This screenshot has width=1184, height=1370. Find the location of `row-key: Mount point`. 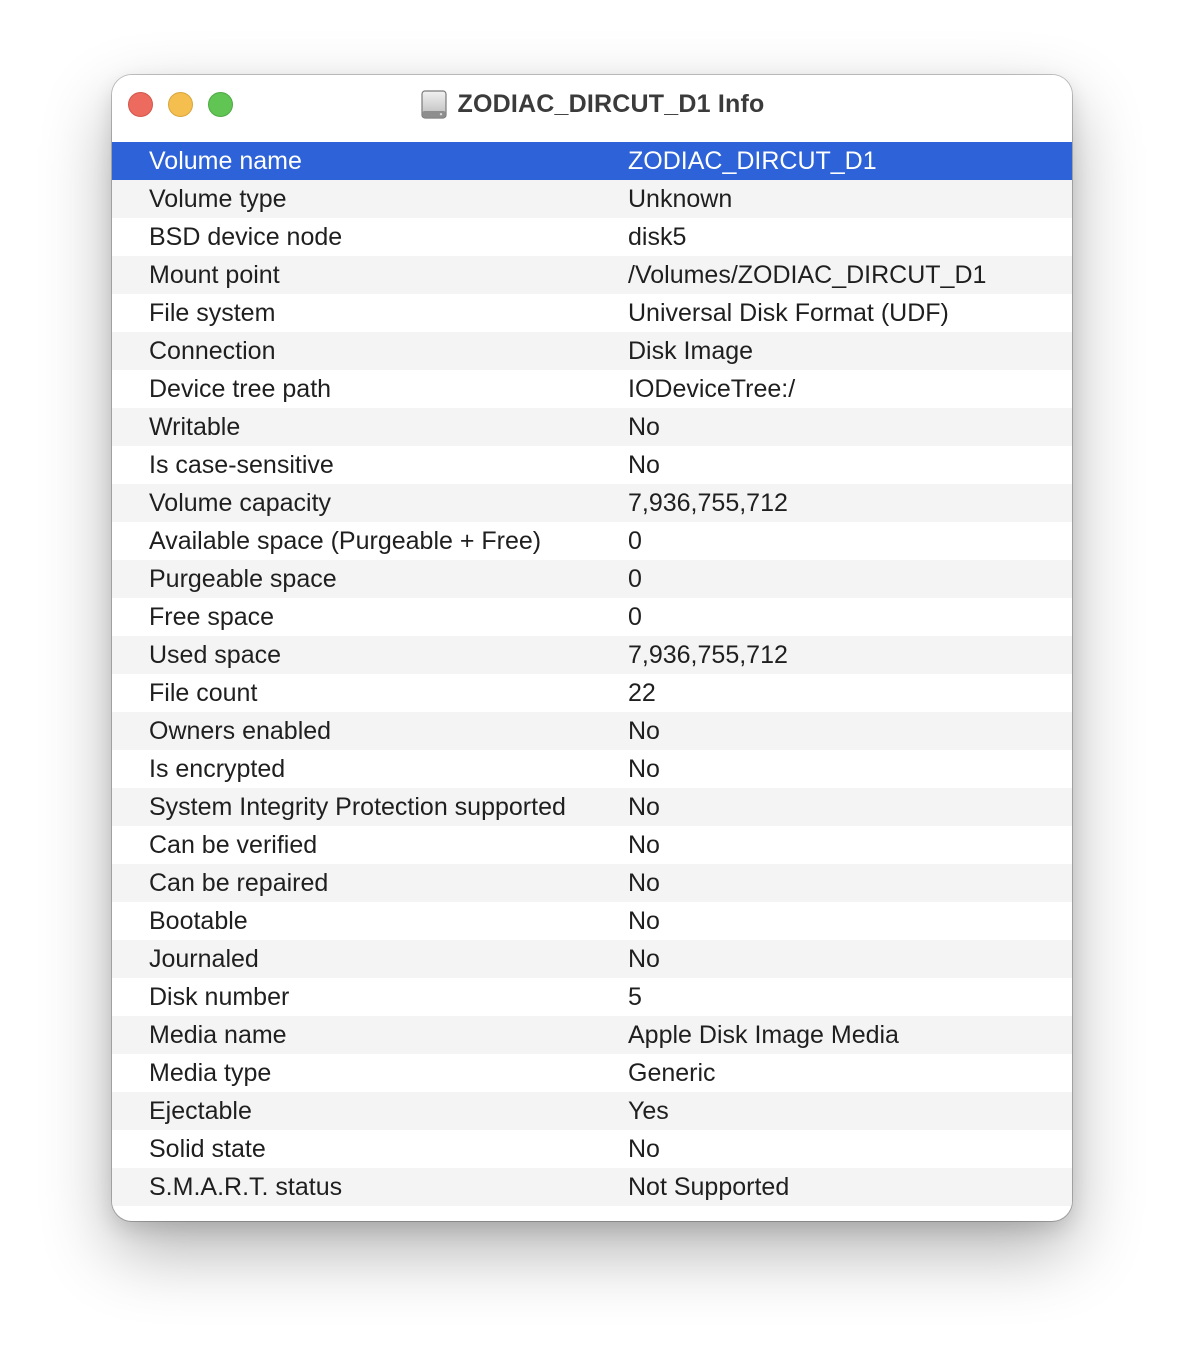

row-key: Mount point is located at coordinates (214, 274).